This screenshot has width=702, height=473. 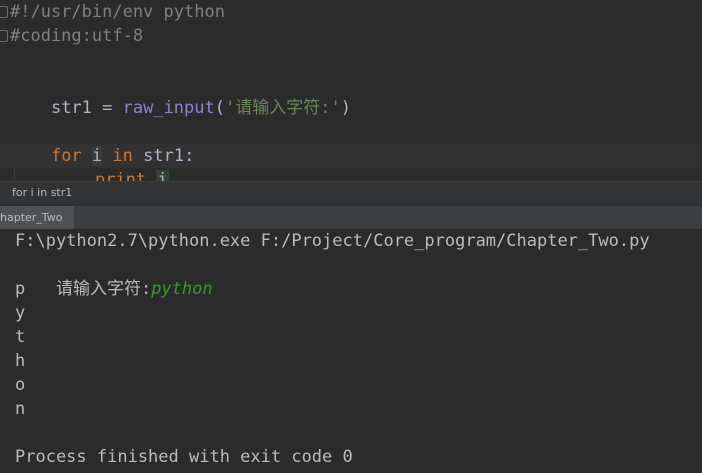 What do you see at coordinates (219, 108) in the screenshot?
I see `paren-open: (` at bounding box center [219, 108].